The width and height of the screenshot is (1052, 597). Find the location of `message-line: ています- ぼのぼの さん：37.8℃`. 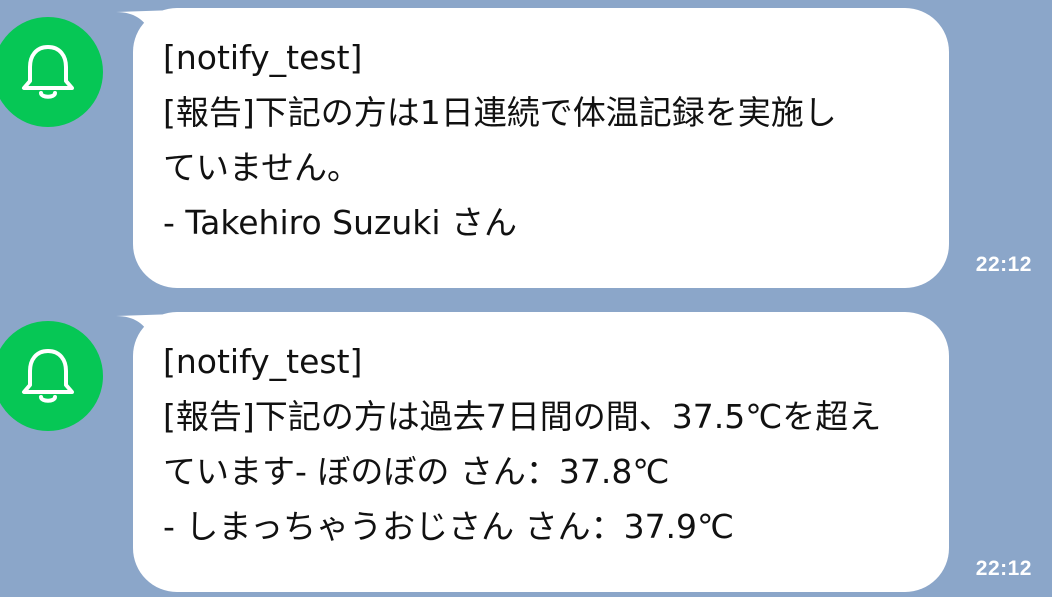

message-line: ています- ぼのぼの さん：37.8℃ is located at coordinates (416, 471).